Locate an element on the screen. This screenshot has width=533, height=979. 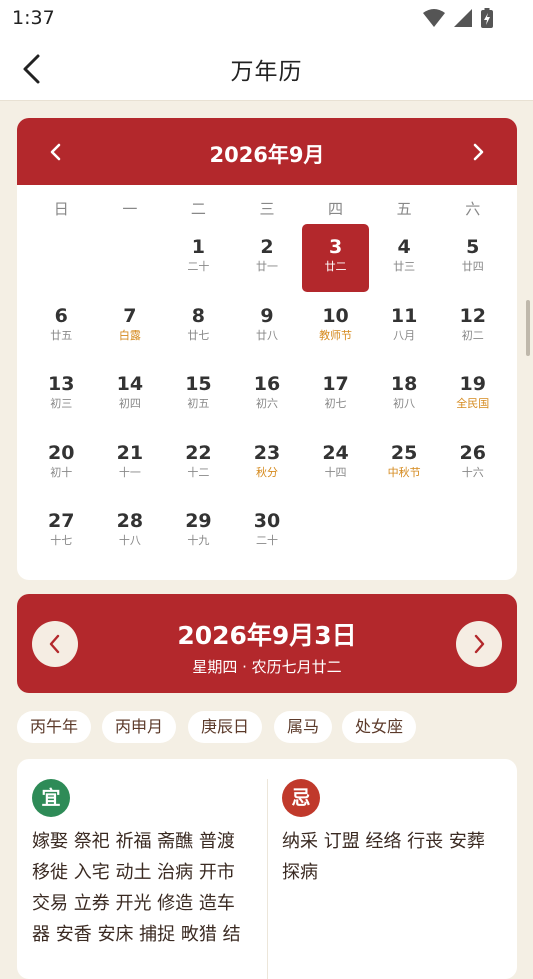
day-cell-19: 19 全民国 is located at coordinates (472, 395).